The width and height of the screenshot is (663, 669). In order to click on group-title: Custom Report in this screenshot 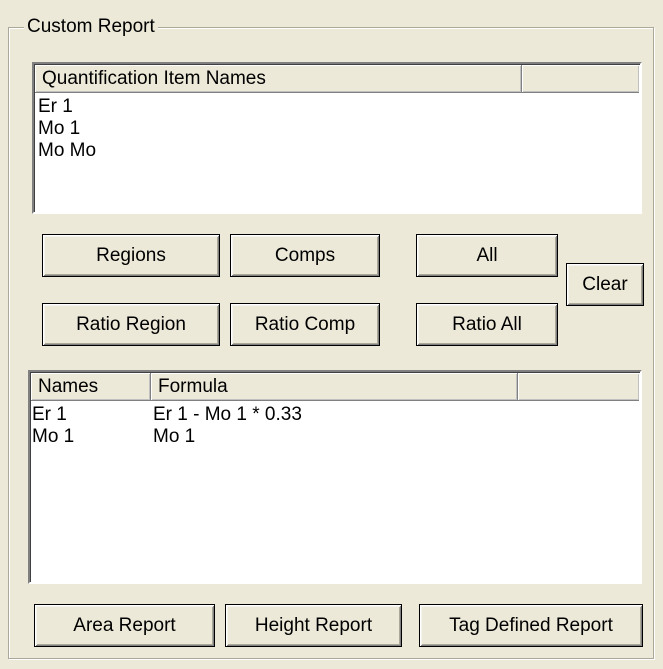, I will do `click(91, 27)`.